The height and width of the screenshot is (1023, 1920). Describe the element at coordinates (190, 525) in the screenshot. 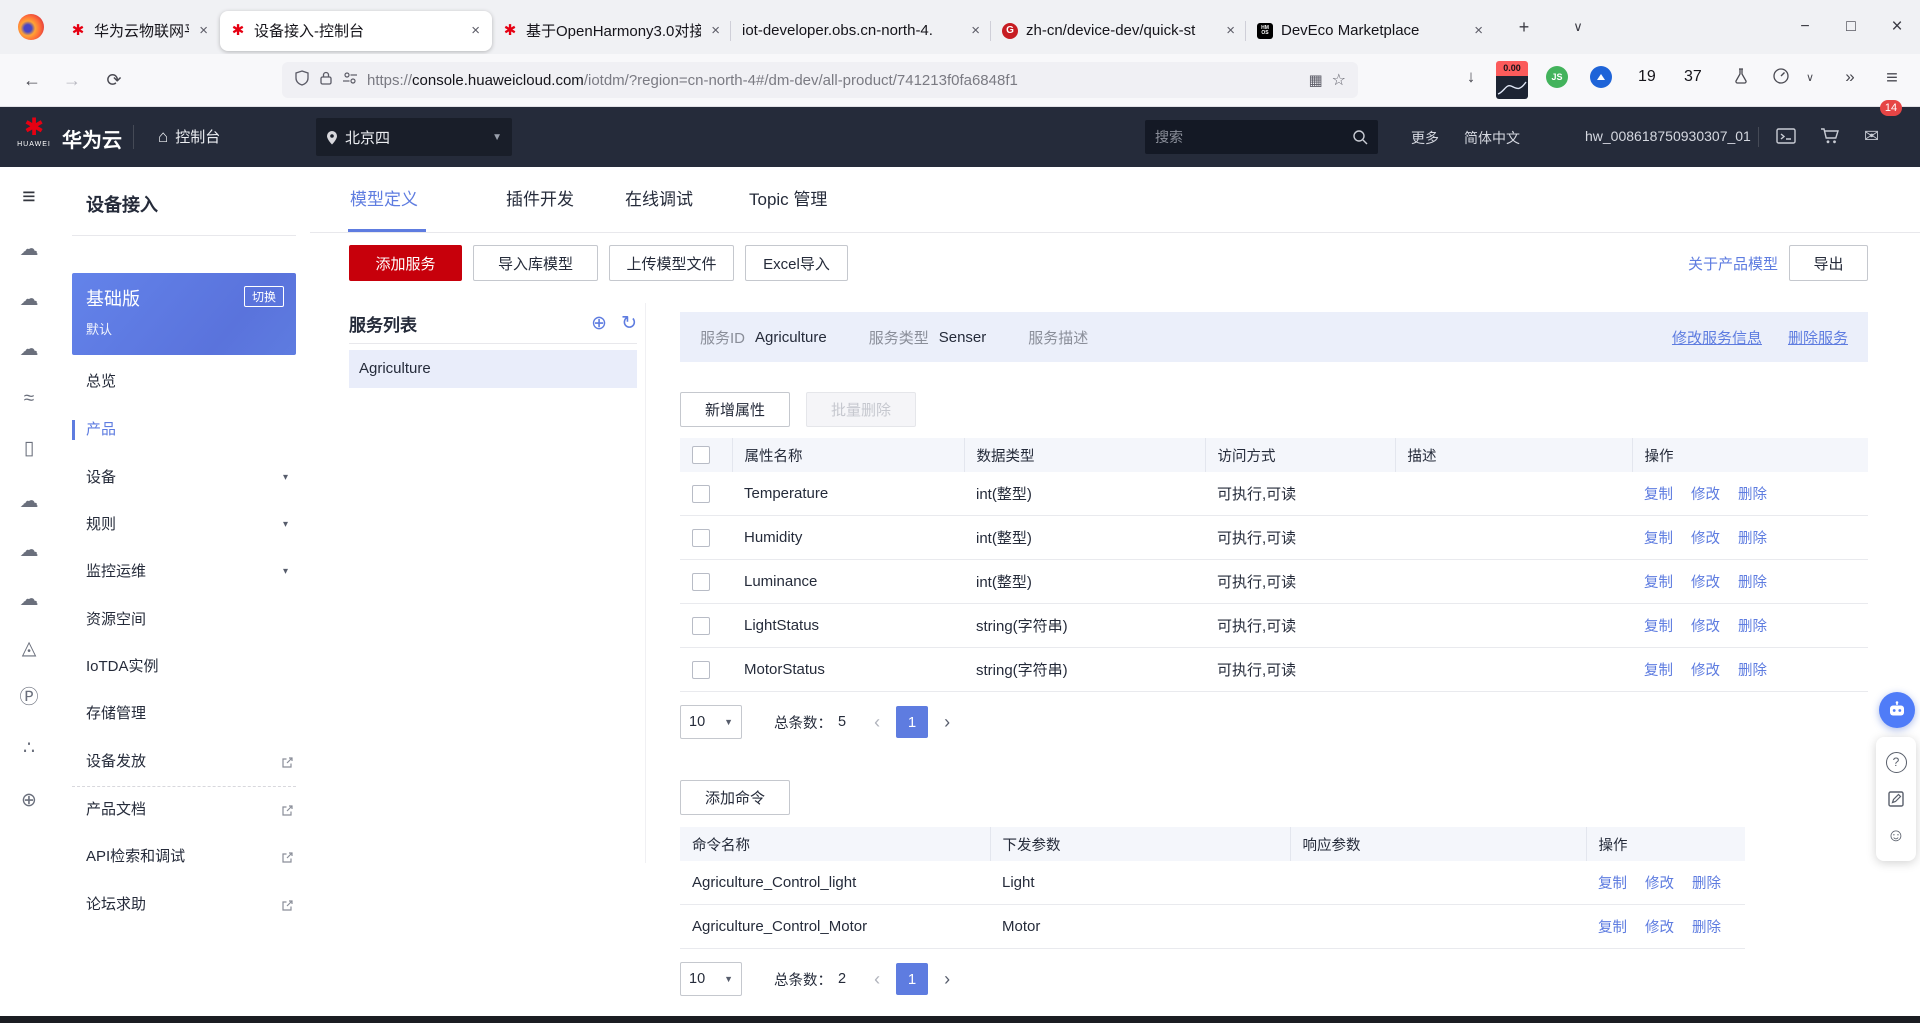

I see `sidebar-item-rules: 规则 ▾` at that location.